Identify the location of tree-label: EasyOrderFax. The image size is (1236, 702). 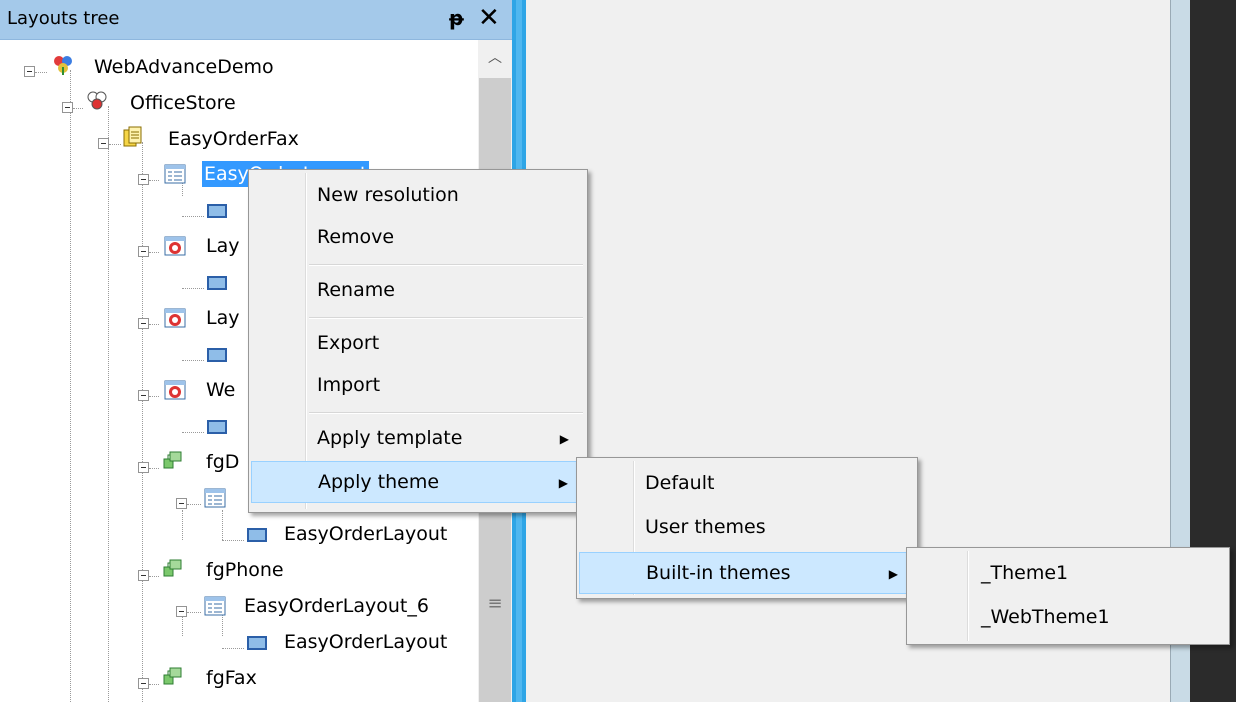
(233, 139).